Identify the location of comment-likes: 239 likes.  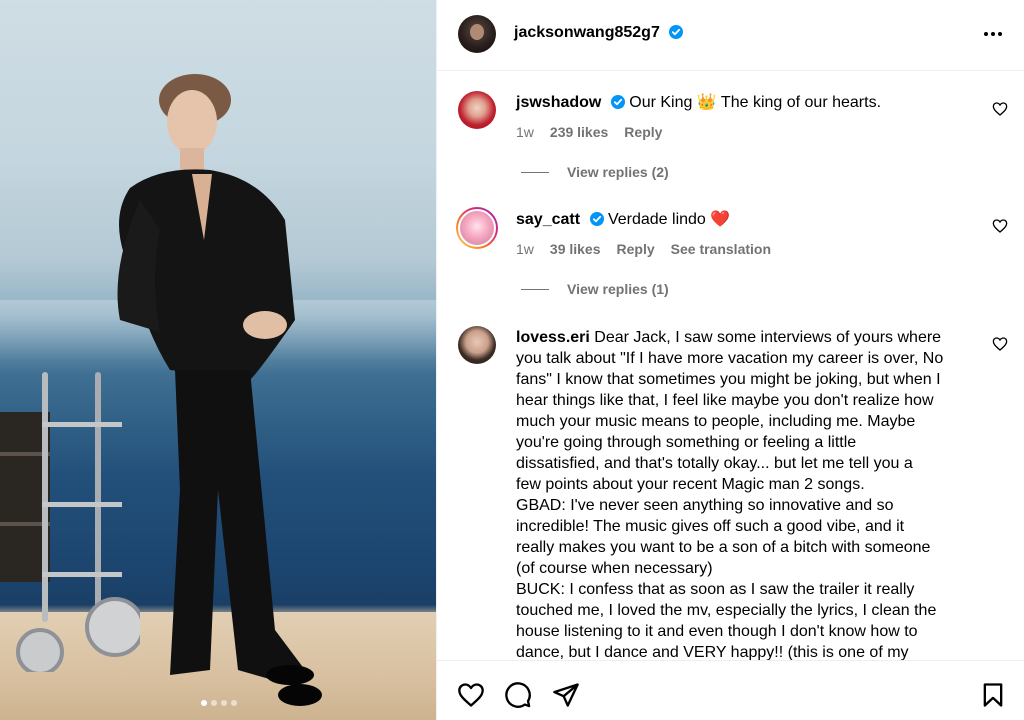
(579, 132).